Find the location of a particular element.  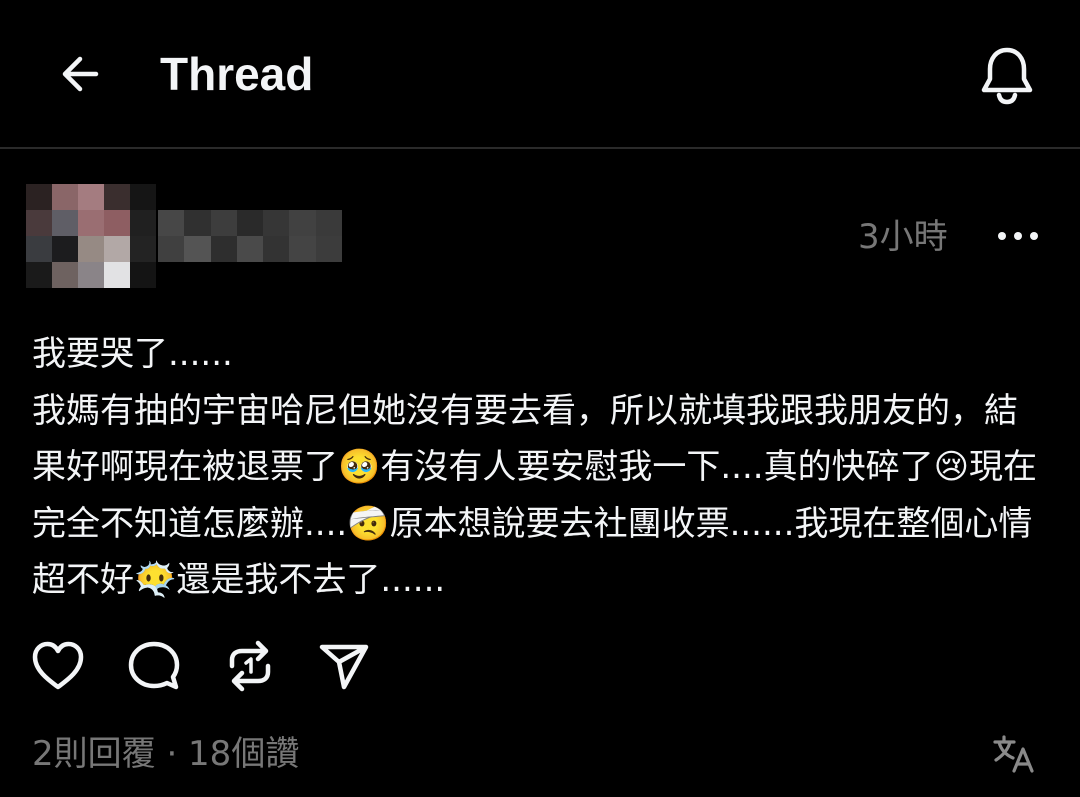

arrow-left-icon is located at coordinates (80, 74).